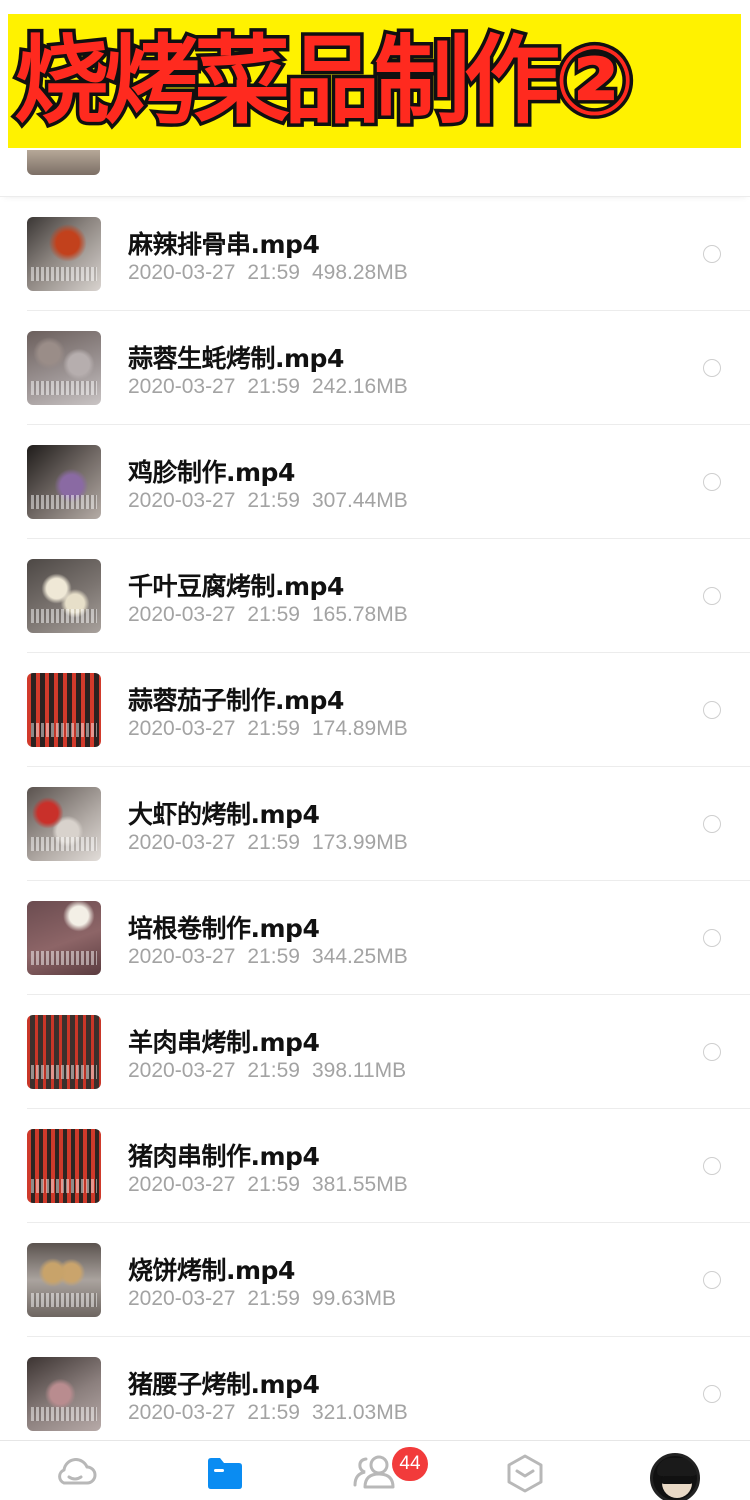 The height and width of the screenshot is (1500, 750). What do you see at coordinates (224, 1156) in the screenshot?
I see `file-name: 猪肉串制作.mp4` at bounding box center [224, 1156].